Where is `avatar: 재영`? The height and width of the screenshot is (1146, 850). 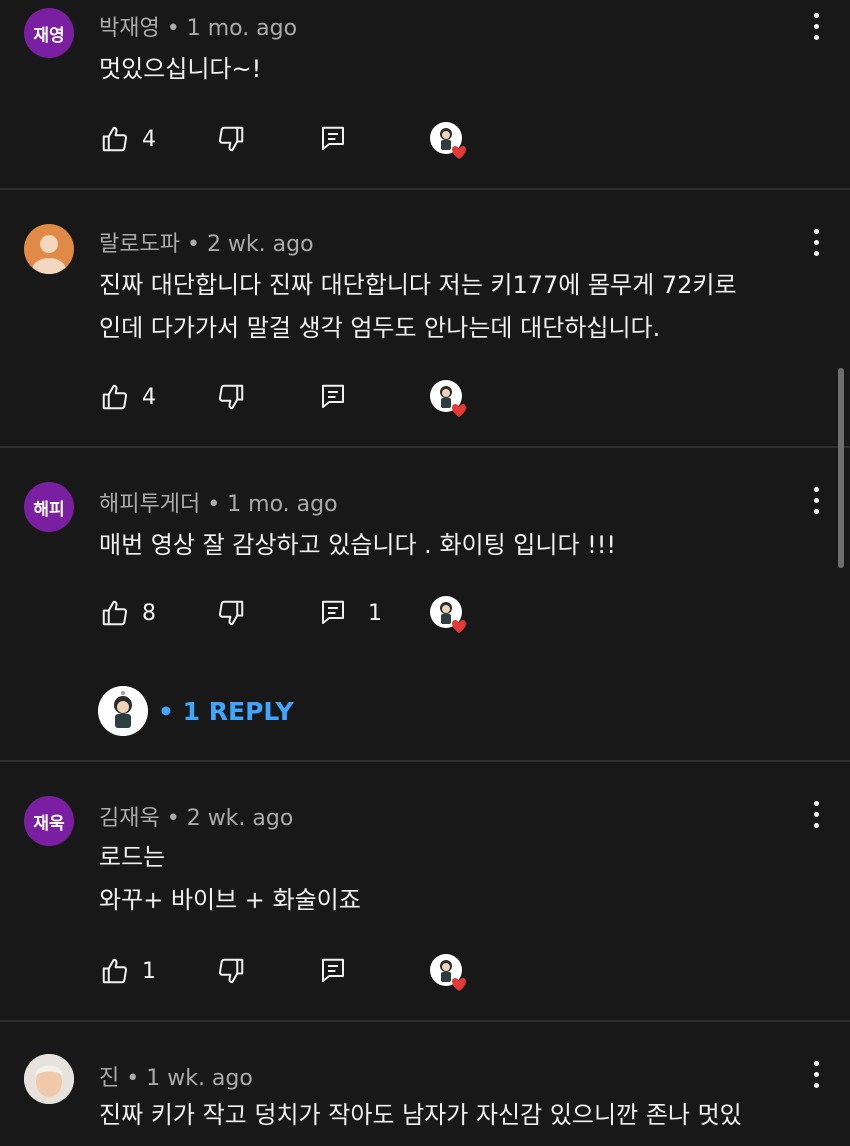
avatar: 재영 is located at coordinates (49, 33).